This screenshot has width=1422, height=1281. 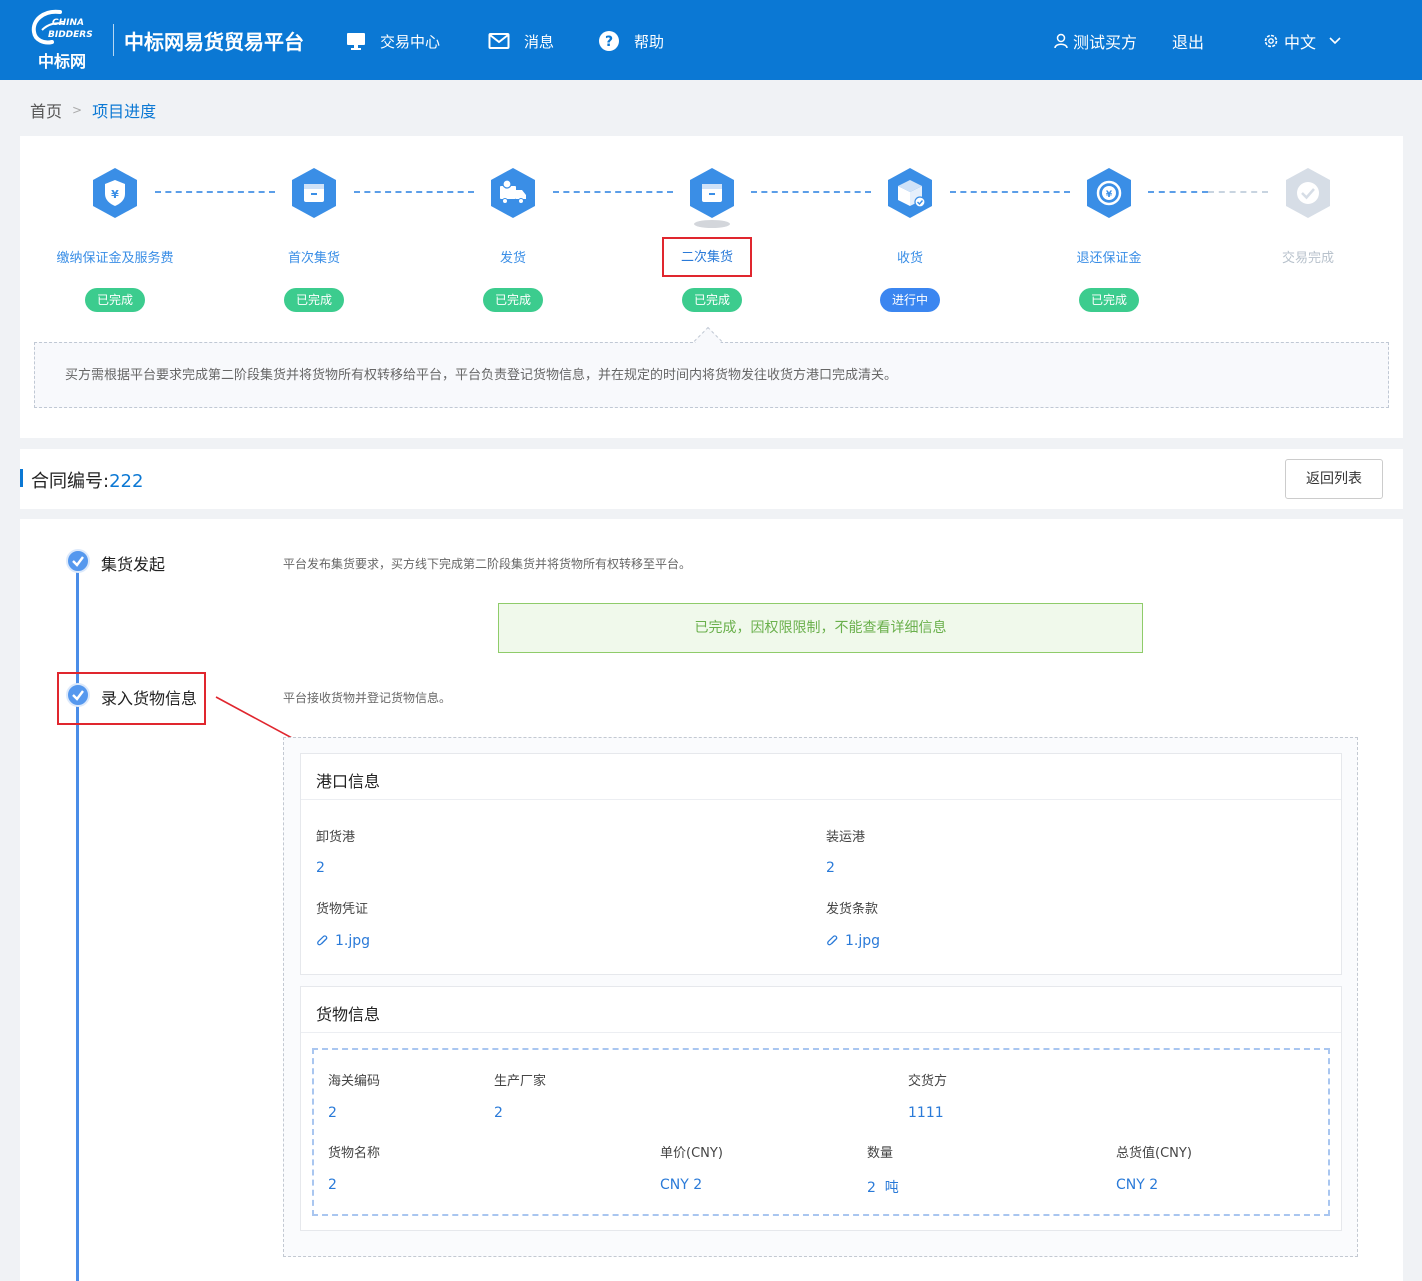 I want to click on timeline-description: 平台发布集货要求，买方线下完成第二阶段集货并将货物所有权转移至平台。, so click(x=487, y=564).